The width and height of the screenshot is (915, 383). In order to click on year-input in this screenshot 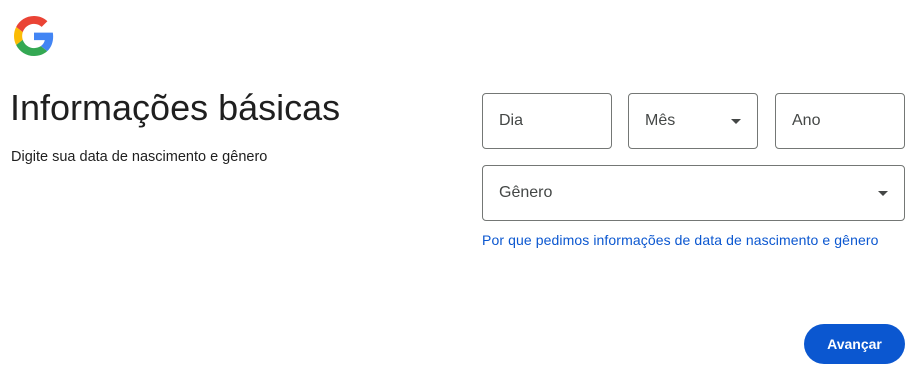, I will do `click(840, 121)`.